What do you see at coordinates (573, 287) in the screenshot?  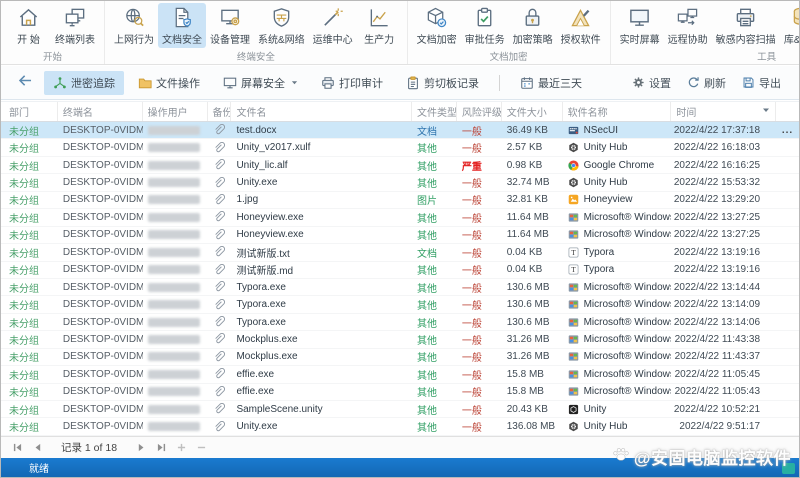 I see `ms-windows-icon` at bounding box center [573, 287].